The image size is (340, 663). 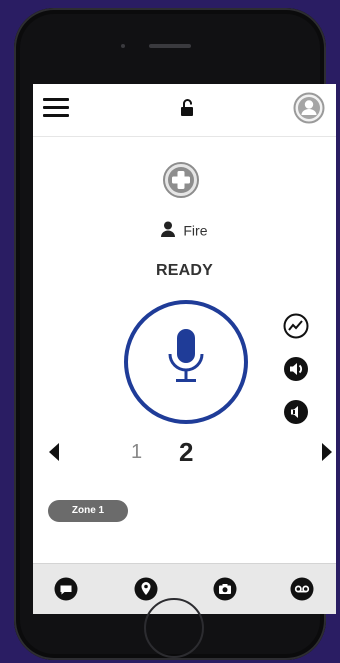 What do you see at coordinates (296, 326) in the screenshot?
I see `activity-graph-icon` at bounding box center [296, 326].